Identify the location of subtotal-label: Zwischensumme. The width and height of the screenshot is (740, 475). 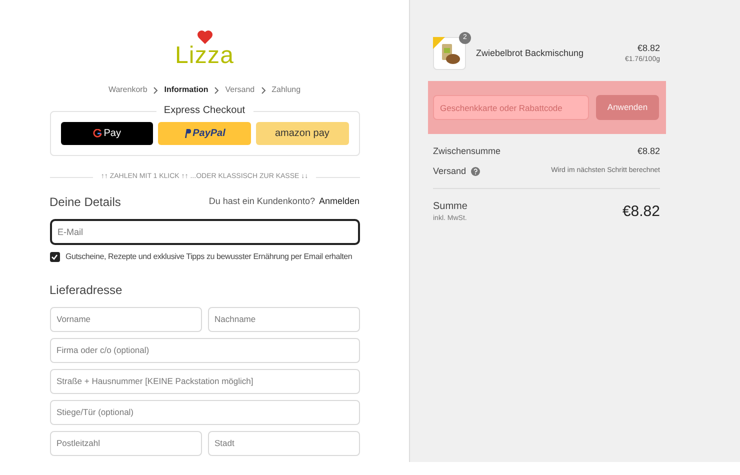
(467, 151).